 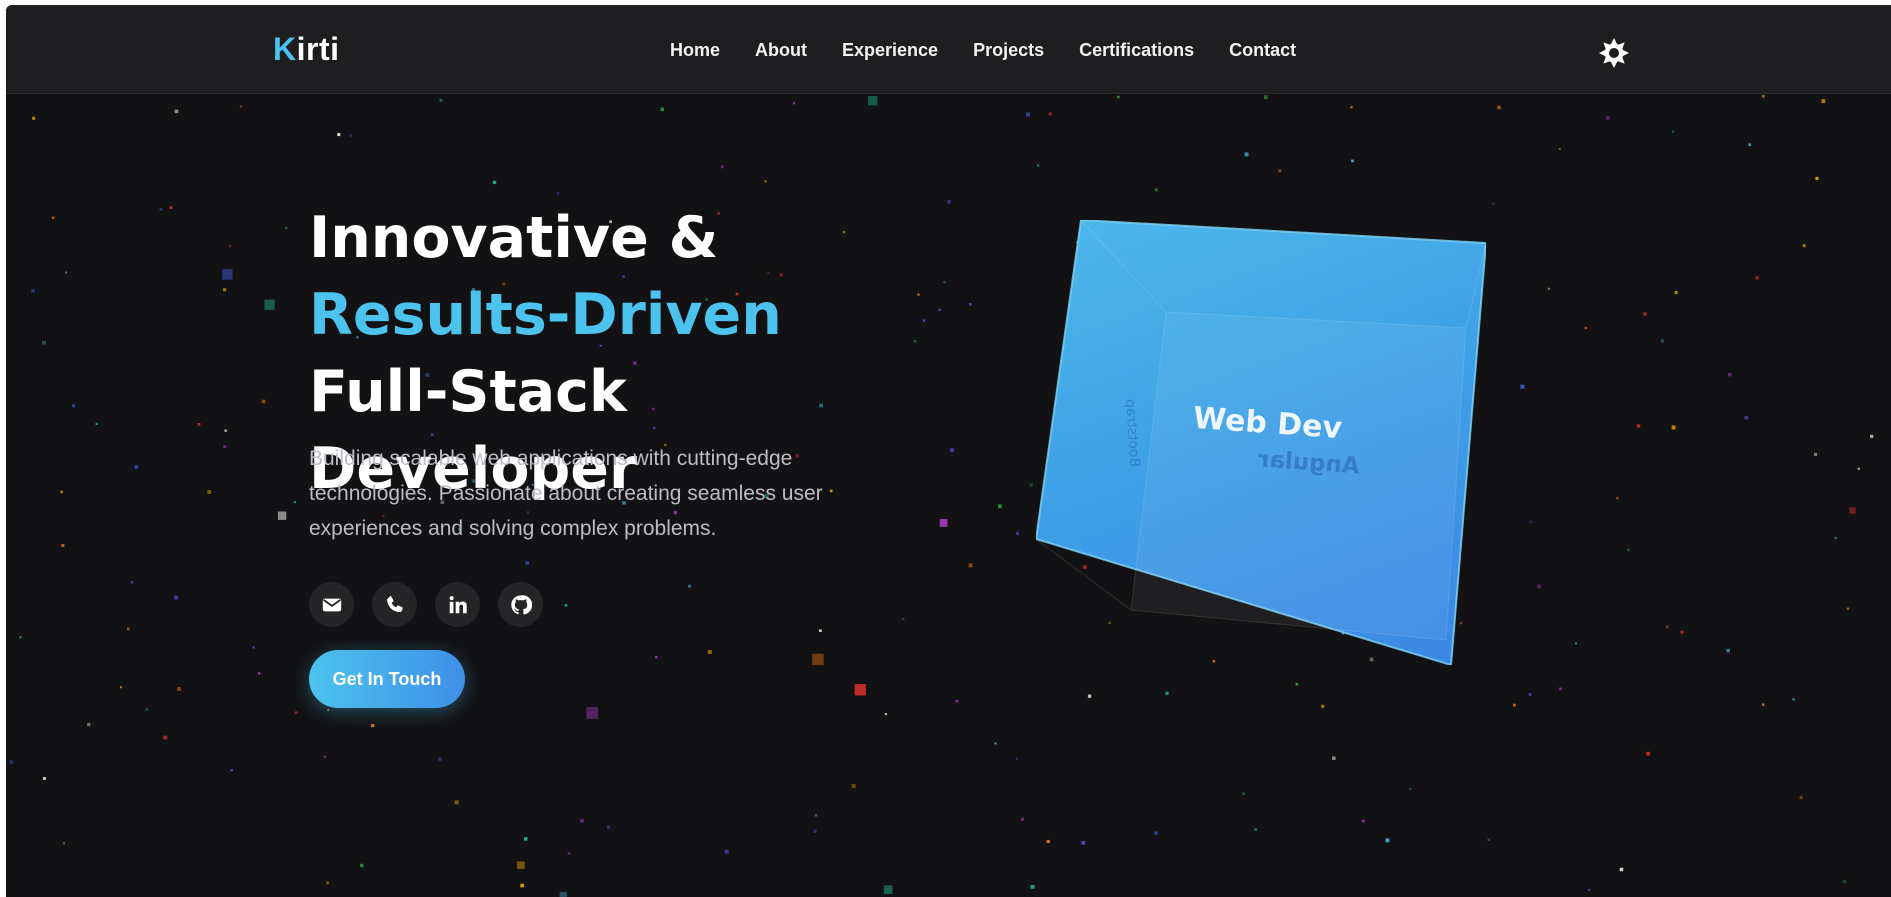 What do you see at coordinates (387, 679) in the screenshot?
I see `get-in-touch-button: Get In Touch` at bounding box center [387, 679].